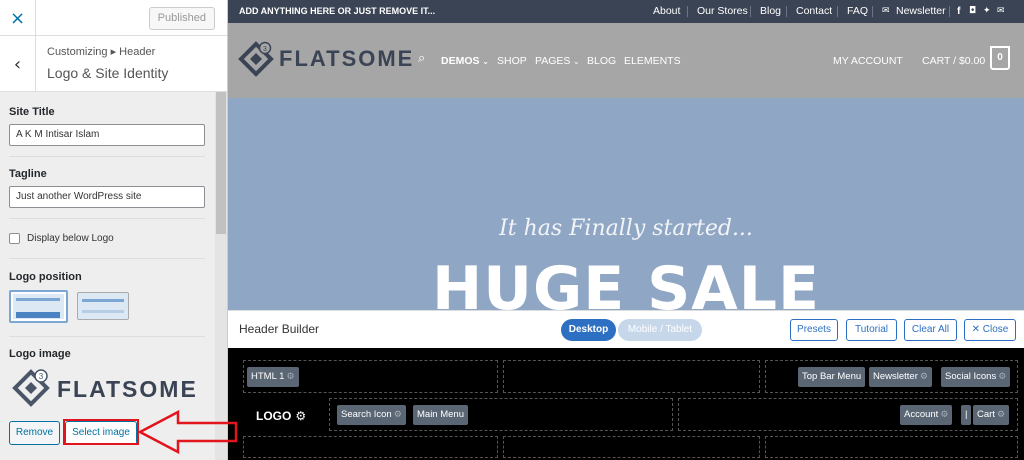 This screenshot has width=1024, height=460. What do you see at coordinates (891, 447) in the screenshot?
I see `drop-zone-bottom-right` at bounding box center [891, 447].